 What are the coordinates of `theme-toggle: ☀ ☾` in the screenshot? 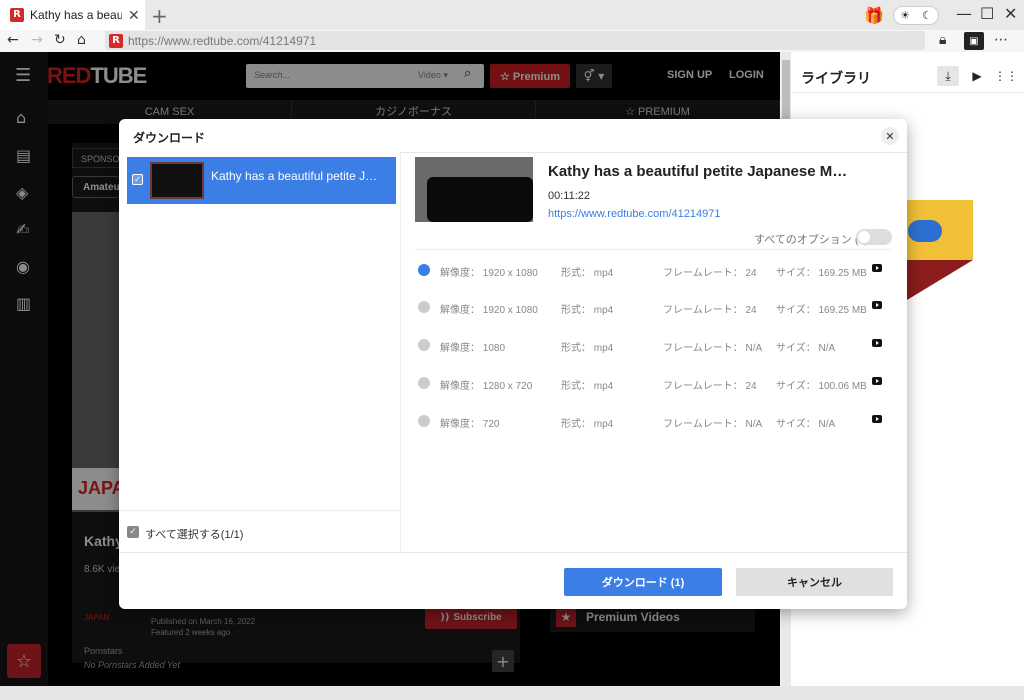 It's located at (916, 15).